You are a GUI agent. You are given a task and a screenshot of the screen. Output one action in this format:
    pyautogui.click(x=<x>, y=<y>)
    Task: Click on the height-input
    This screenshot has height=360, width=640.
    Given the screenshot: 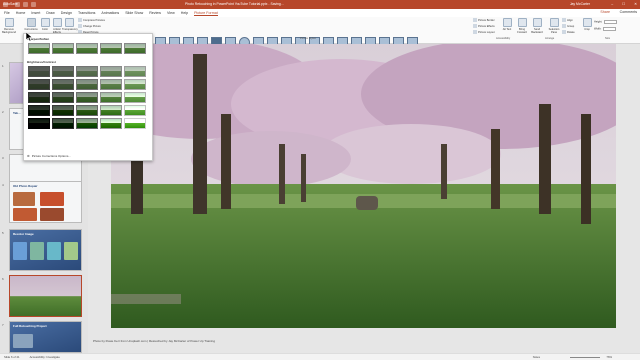 What is the action you would take?
    pyautogui.click(x=611, y=22)
    